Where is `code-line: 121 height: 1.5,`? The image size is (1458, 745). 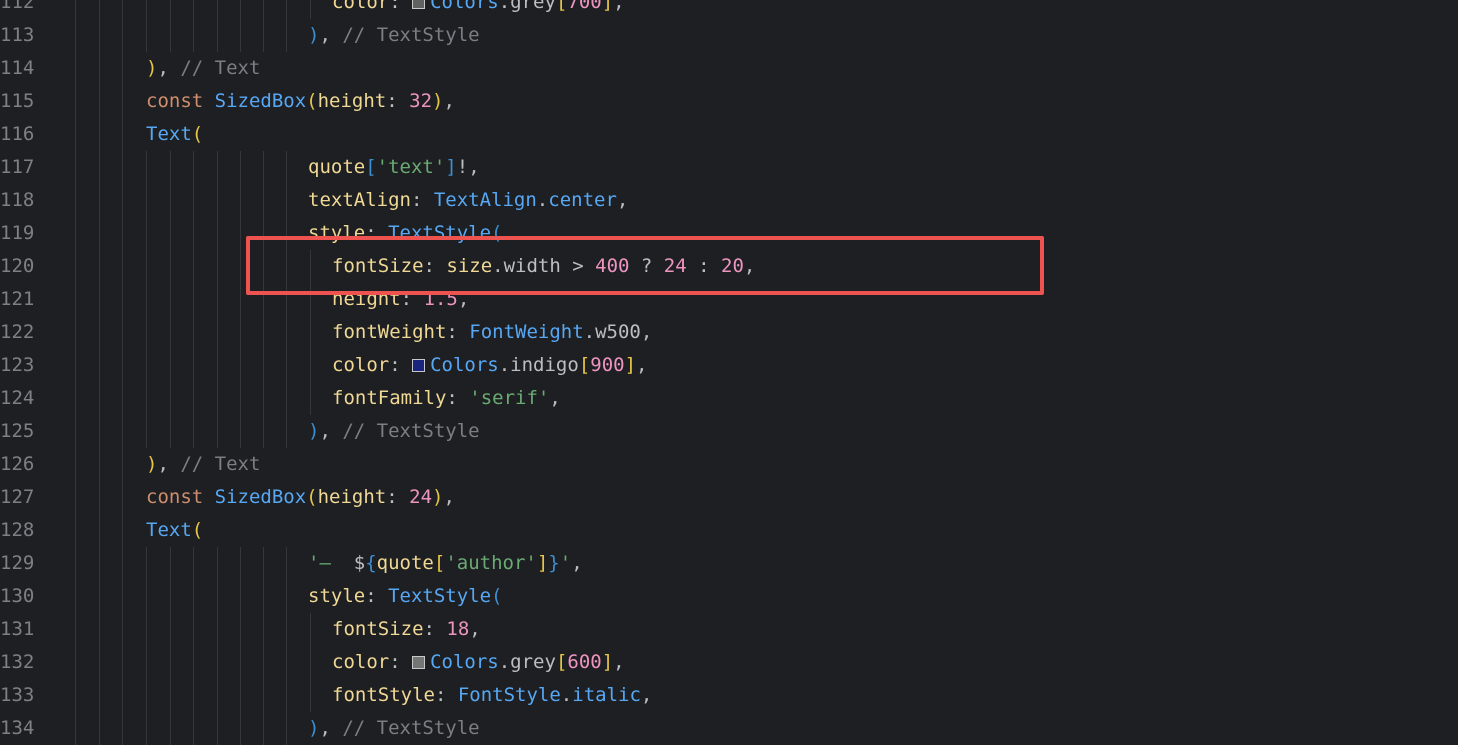
code-line: 121 height: 1.5, is located at coordinates (729, 299).